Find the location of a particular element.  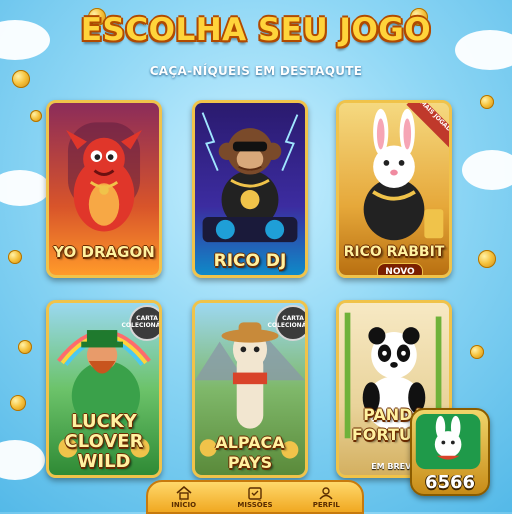

nav-missions: MISSÕES is located at coordinates (255, 497).